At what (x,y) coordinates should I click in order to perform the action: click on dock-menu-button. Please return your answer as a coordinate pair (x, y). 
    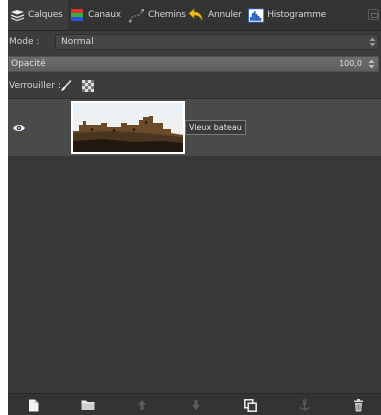
    Looking at the image, I should click on (373, 14).